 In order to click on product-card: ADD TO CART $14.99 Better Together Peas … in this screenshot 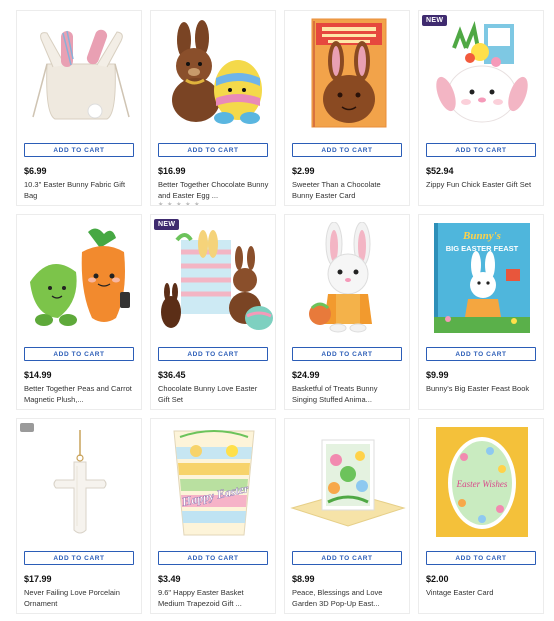, I will do `click(79, 312)`.